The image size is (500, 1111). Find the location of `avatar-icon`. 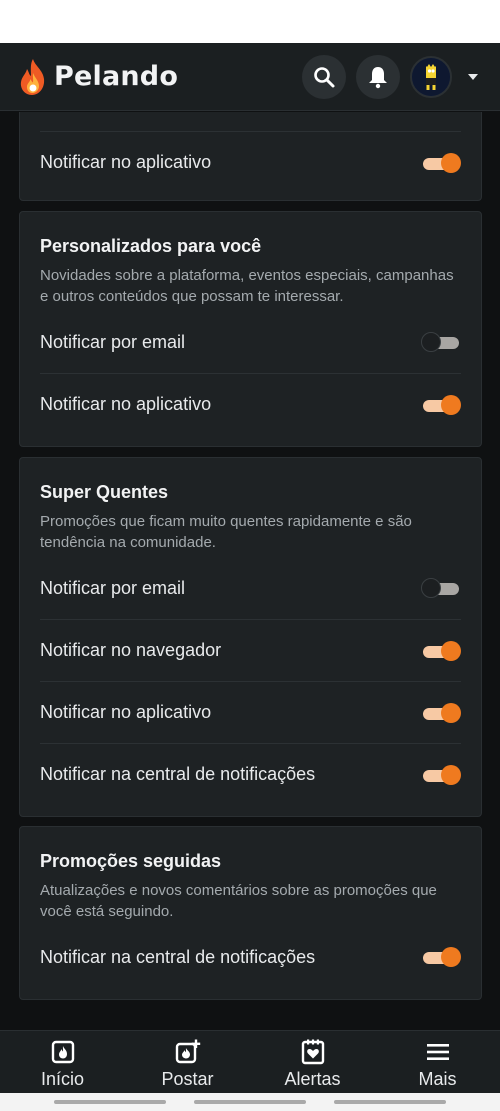

avatar-icon is located at coordinates (431, 76).